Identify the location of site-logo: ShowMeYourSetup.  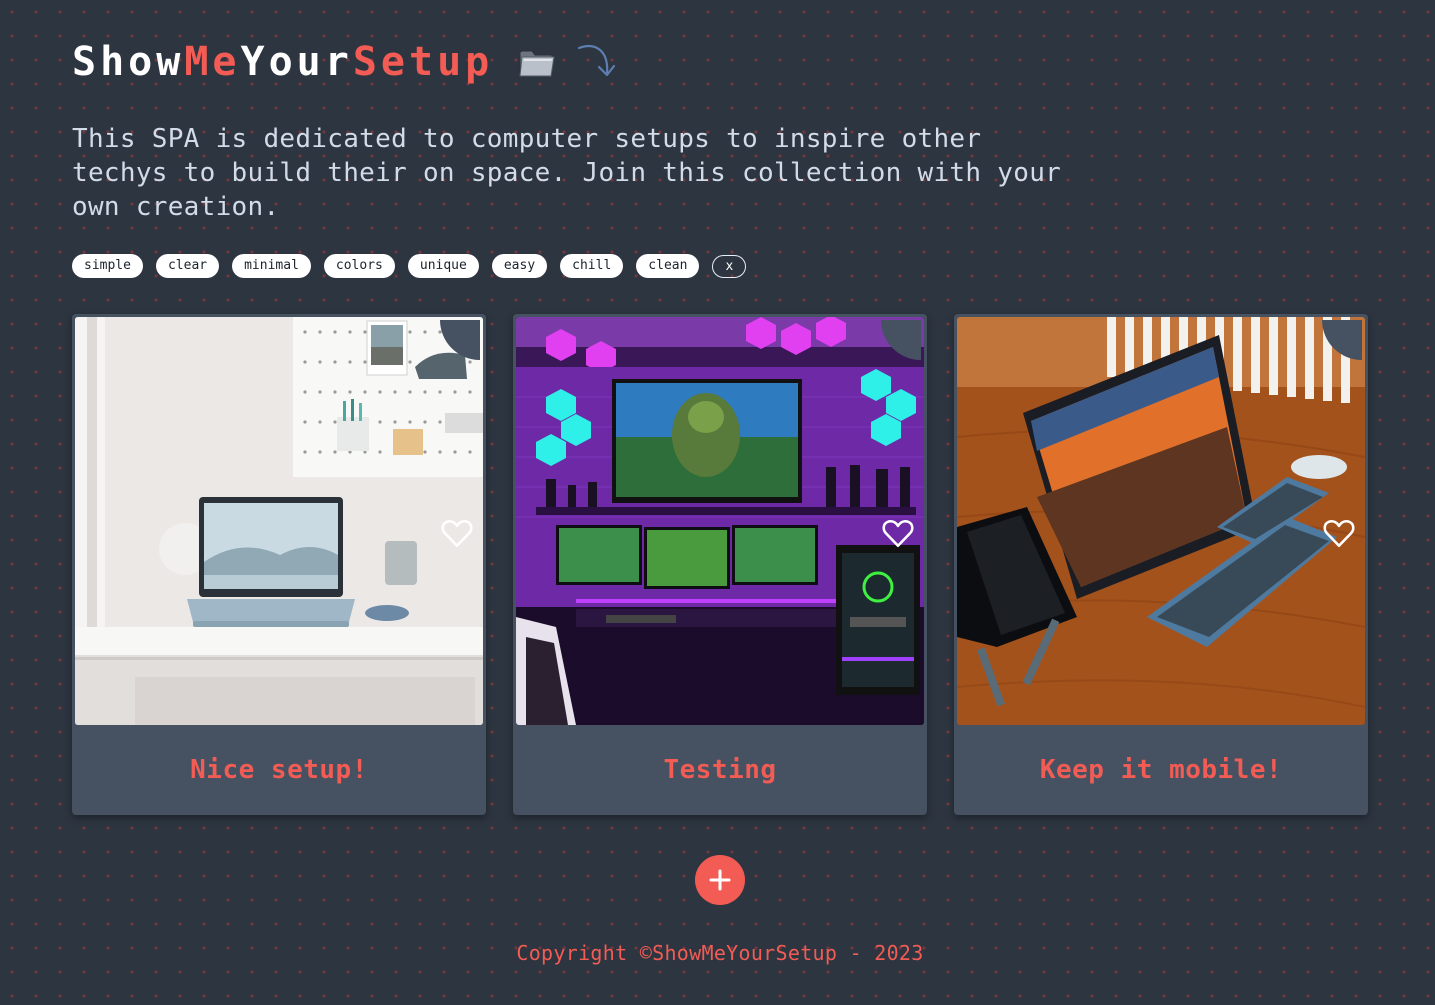
(282, 62).